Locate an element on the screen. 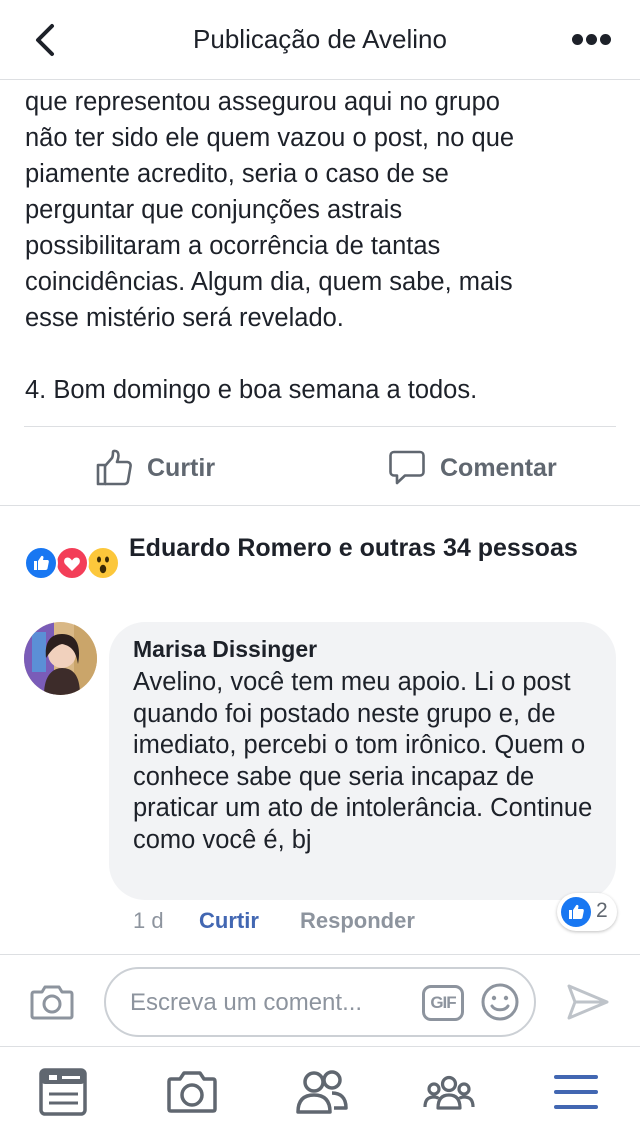 This screenshot has height=1136, width=640. news-feed-icon is located at coordinates (63, 1092).